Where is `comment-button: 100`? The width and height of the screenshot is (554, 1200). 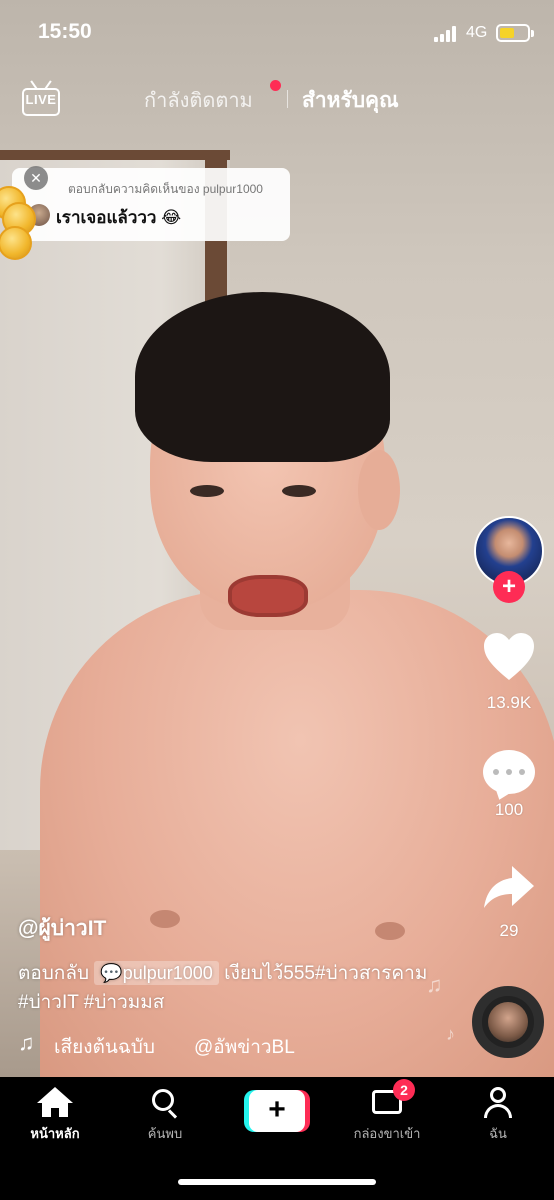
comment-button: 100 is located at coordinates (509, 785).